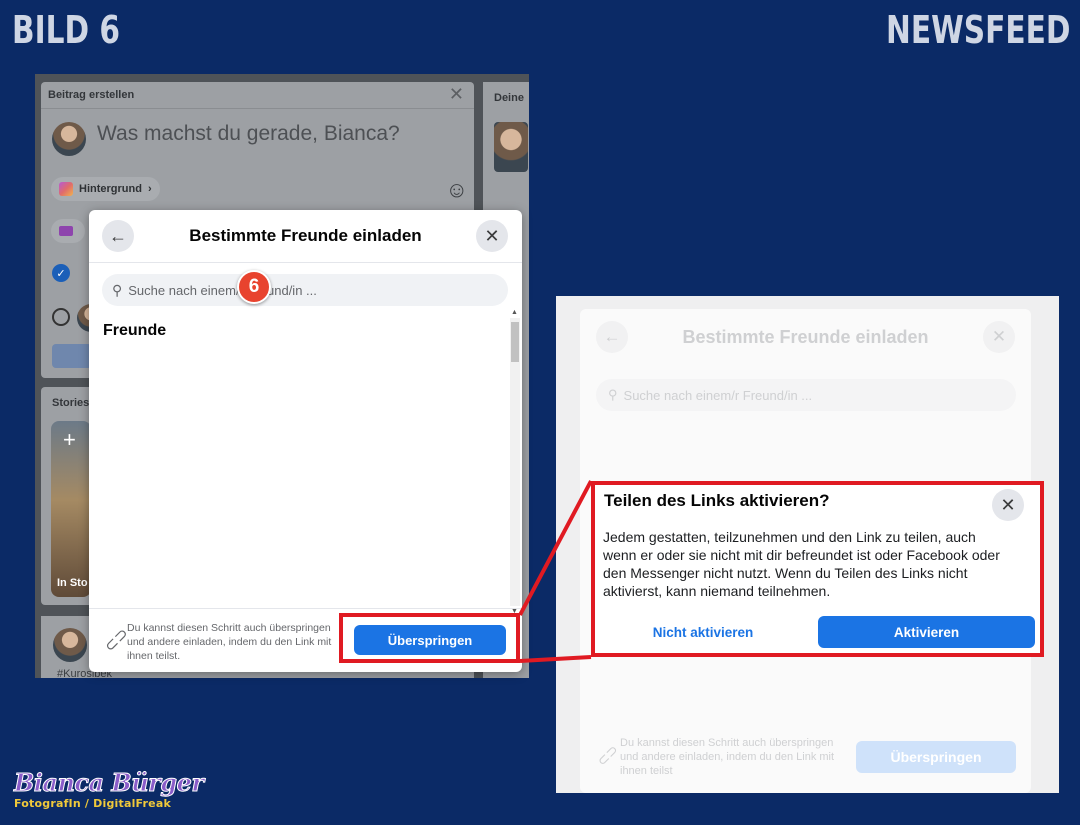  I want to click on link-icon: ⊂⊃, so click(607, 755).